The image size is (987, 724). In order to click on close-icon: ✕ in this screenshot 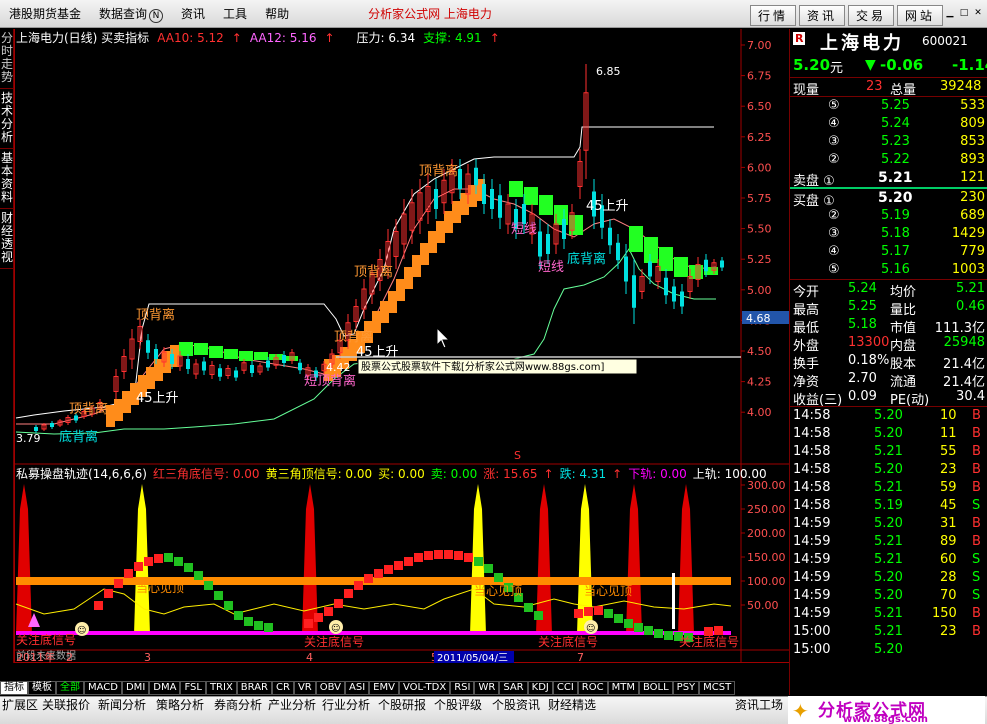, I will do `click(978, 13)`.